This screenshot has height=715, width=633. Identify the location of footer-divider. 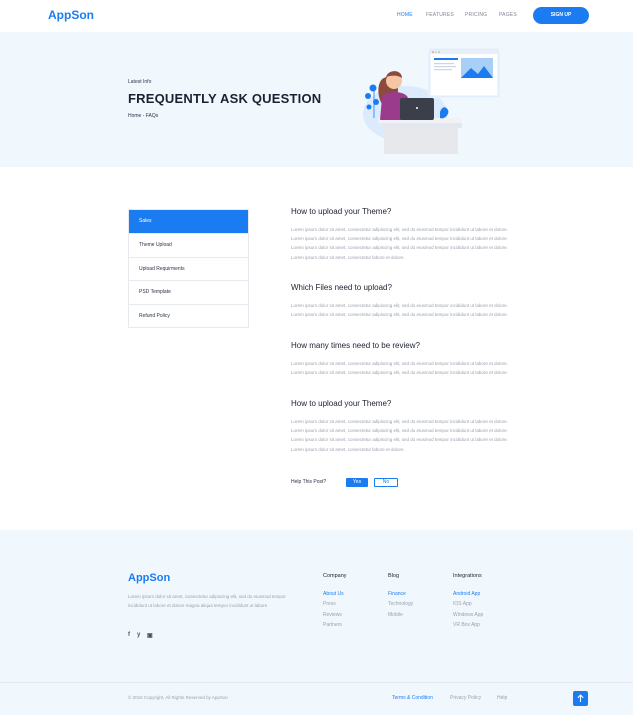
(316, 682).